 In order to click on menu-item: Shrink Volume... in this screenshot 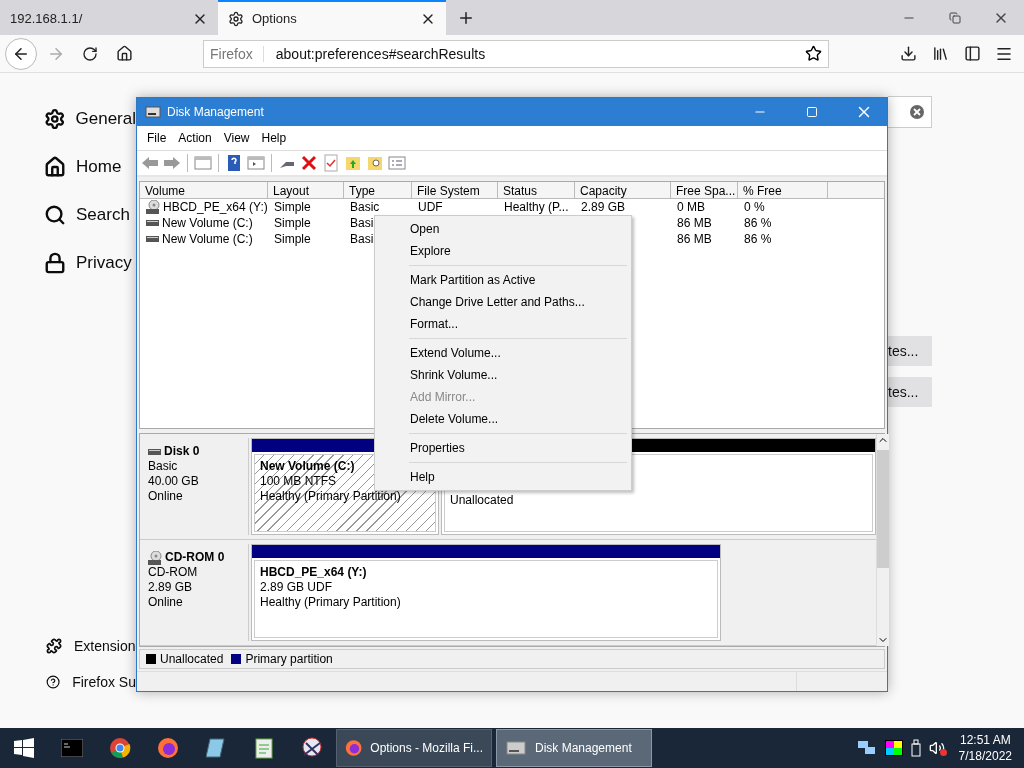, I will do `click(503, 375)`.